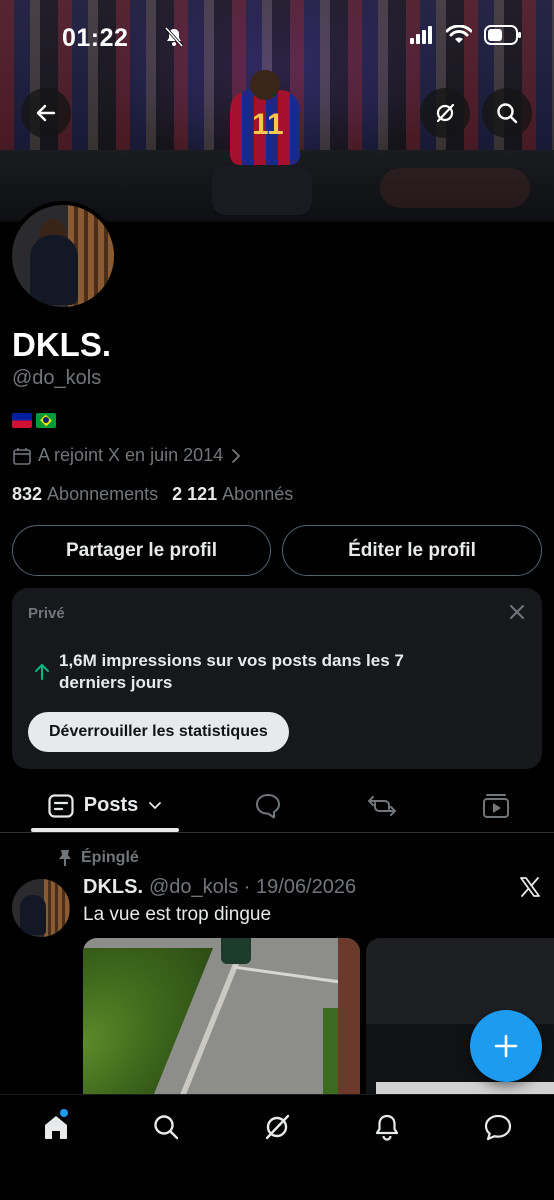 Image resolution: width=554 pixels, height=1200 pixels. Describe the element at coordinates (113, 887) in the screenshot. I see `post-author-name: DKLS.` at that location.